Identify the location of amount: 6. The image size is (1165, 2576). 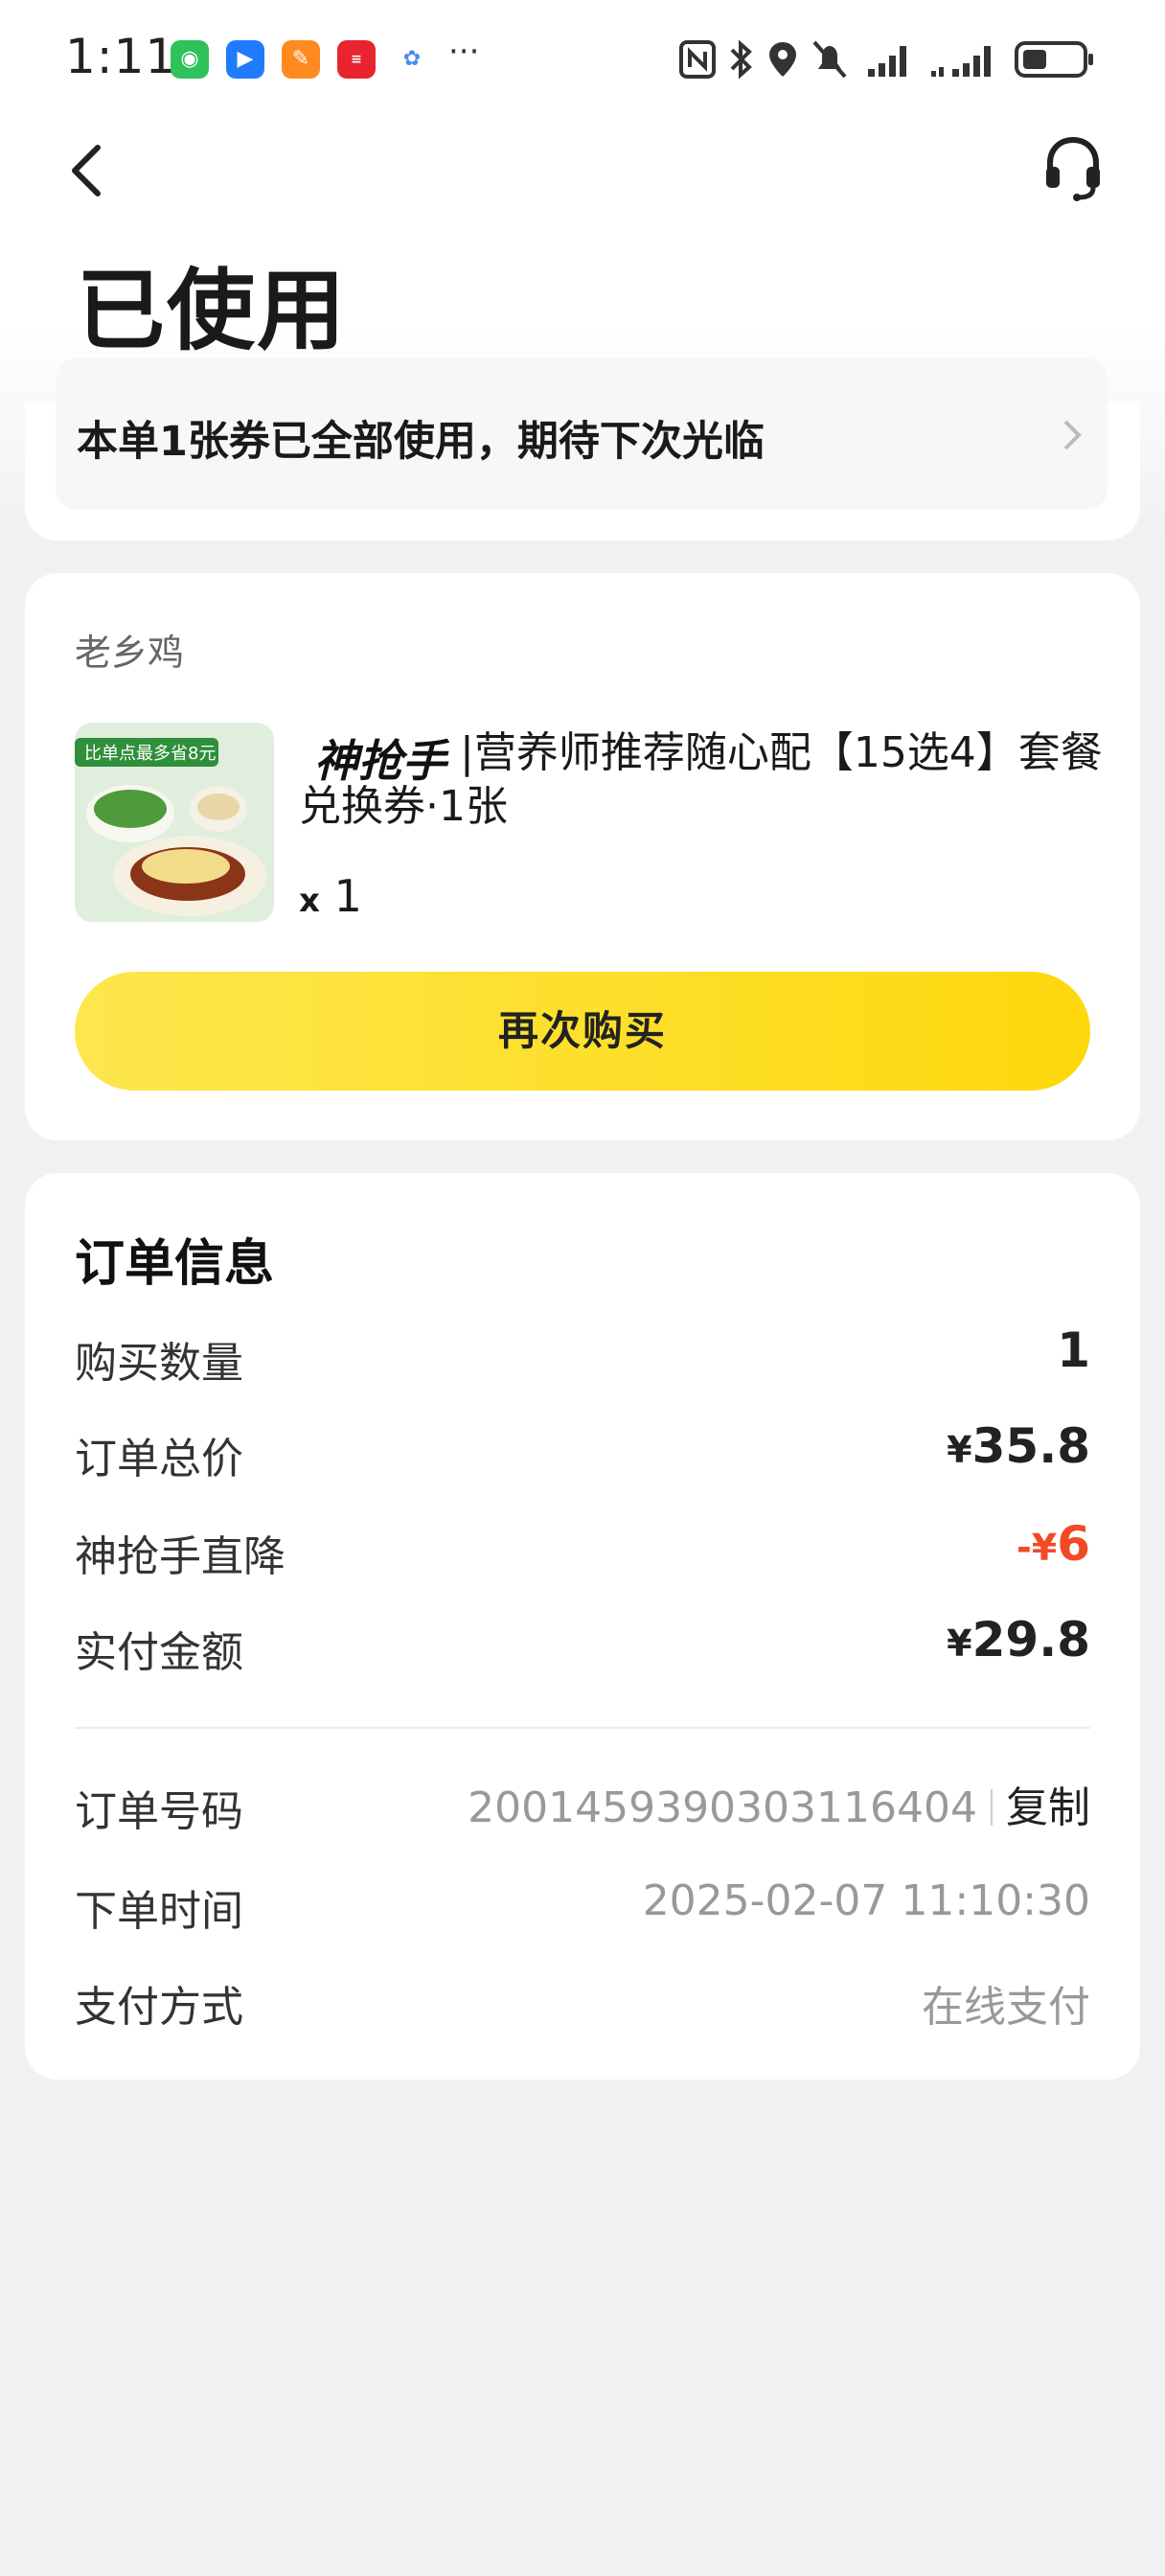
(1073, 1544).